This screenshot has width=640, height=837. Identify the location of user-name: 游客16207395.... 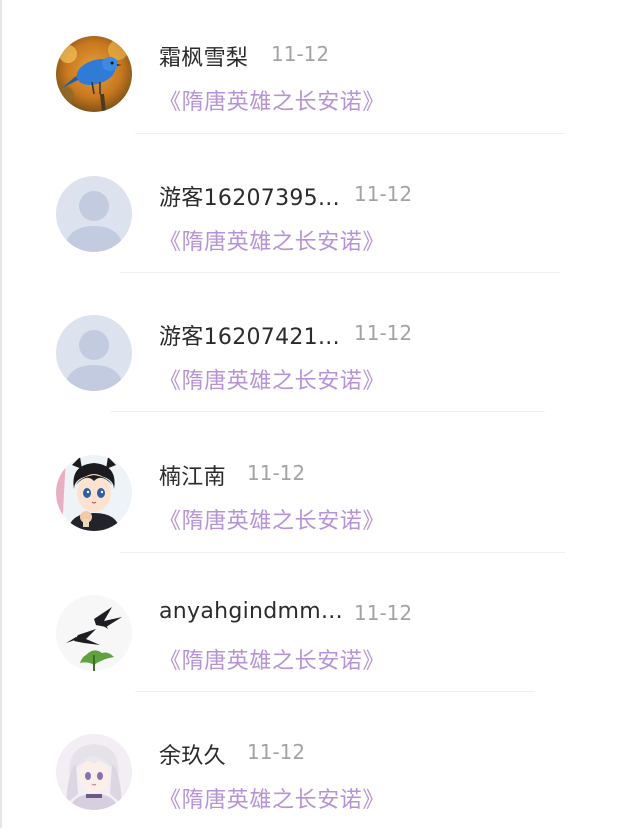
(249, 196).